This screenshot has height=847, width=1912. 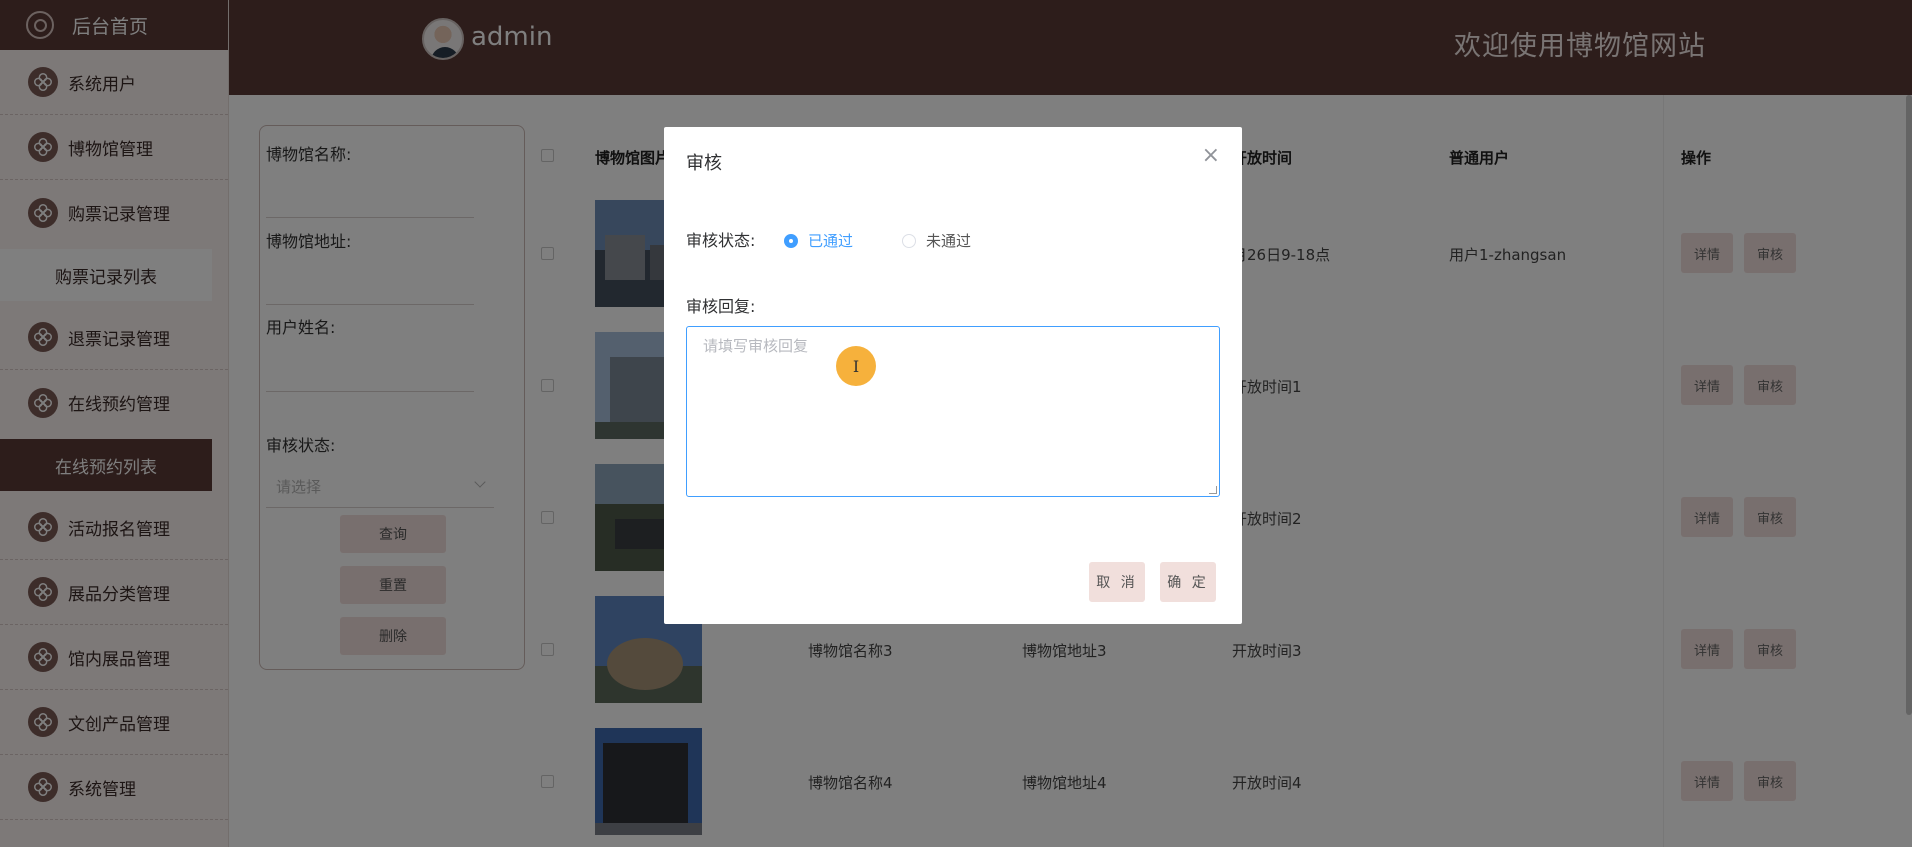 What do you see at coordinates (704, 163) in the screenshot?
I see `dialog-title: 审核` at bounding box center [704, 163].